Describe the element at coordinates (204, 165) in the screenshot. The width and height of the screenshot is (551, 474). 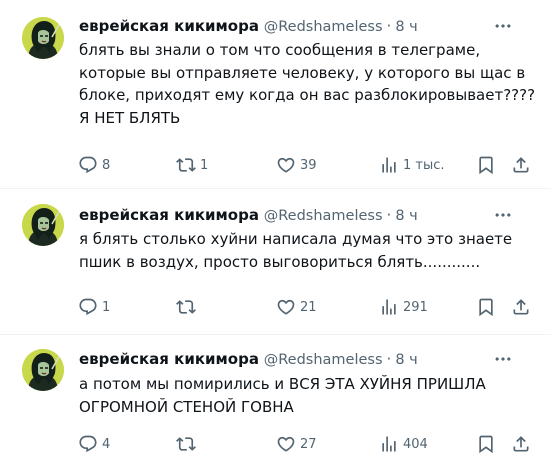
I see `retweet-count: 1` at that location.